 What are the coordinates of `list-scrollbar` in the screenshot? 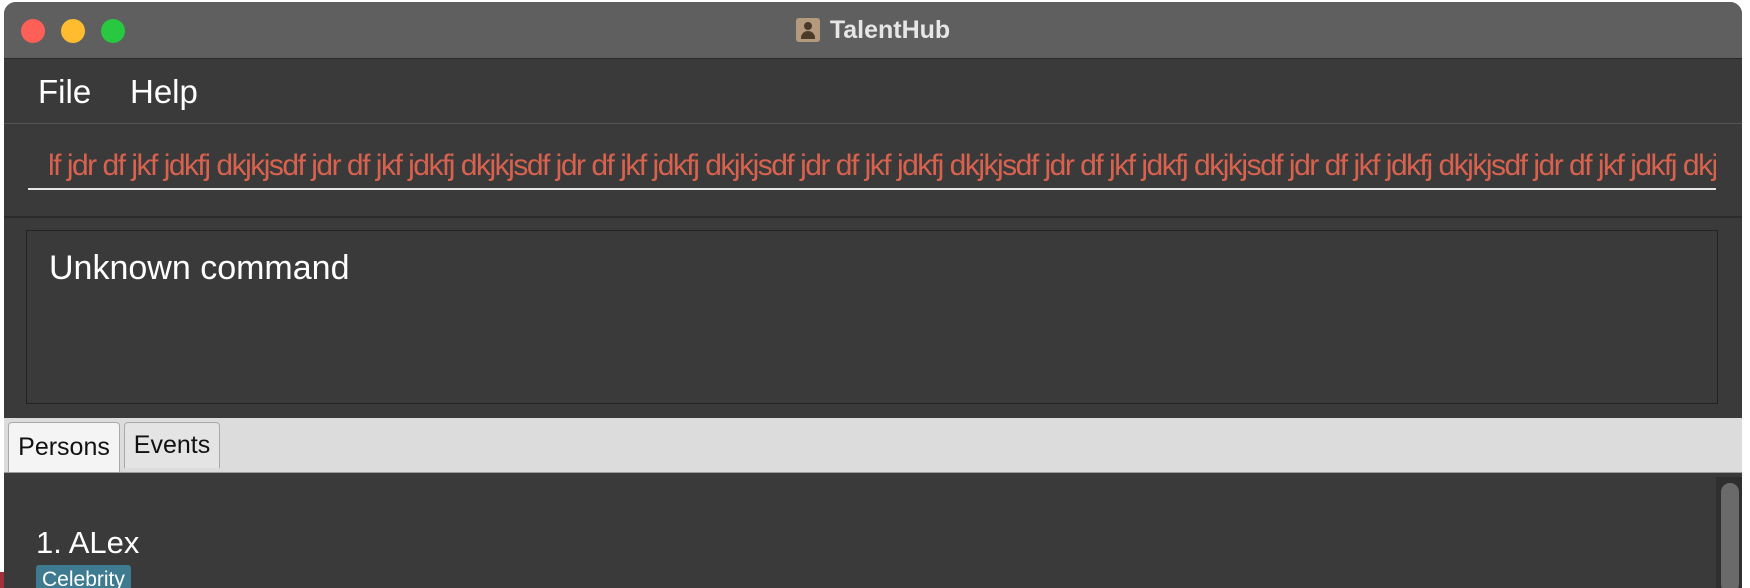 It's located at (1729, 532).